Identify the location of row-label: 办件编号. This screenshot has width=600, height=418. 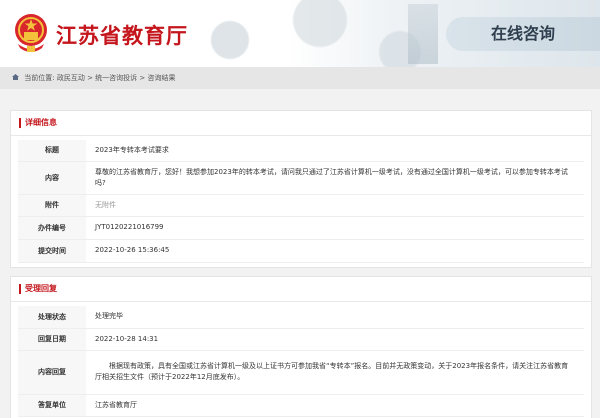
(52, 228).